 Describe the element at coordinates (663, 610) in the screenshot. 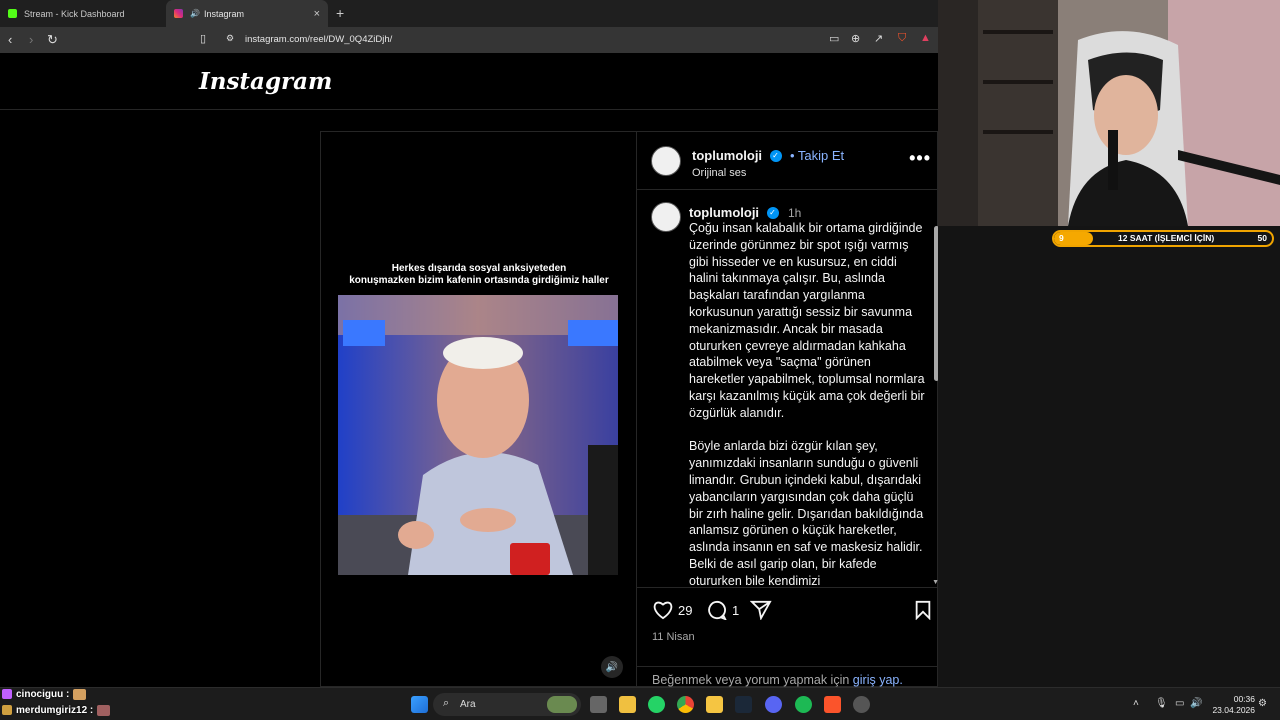

I see `heart-icon` at that location.